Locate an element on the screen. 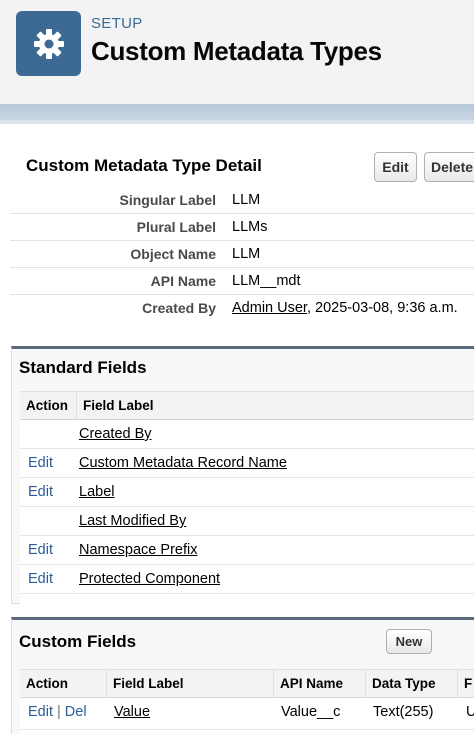 The height and width of the screenshot is (734, 474). created-by-user-link: Admin User is located at coordinates (269, 308).